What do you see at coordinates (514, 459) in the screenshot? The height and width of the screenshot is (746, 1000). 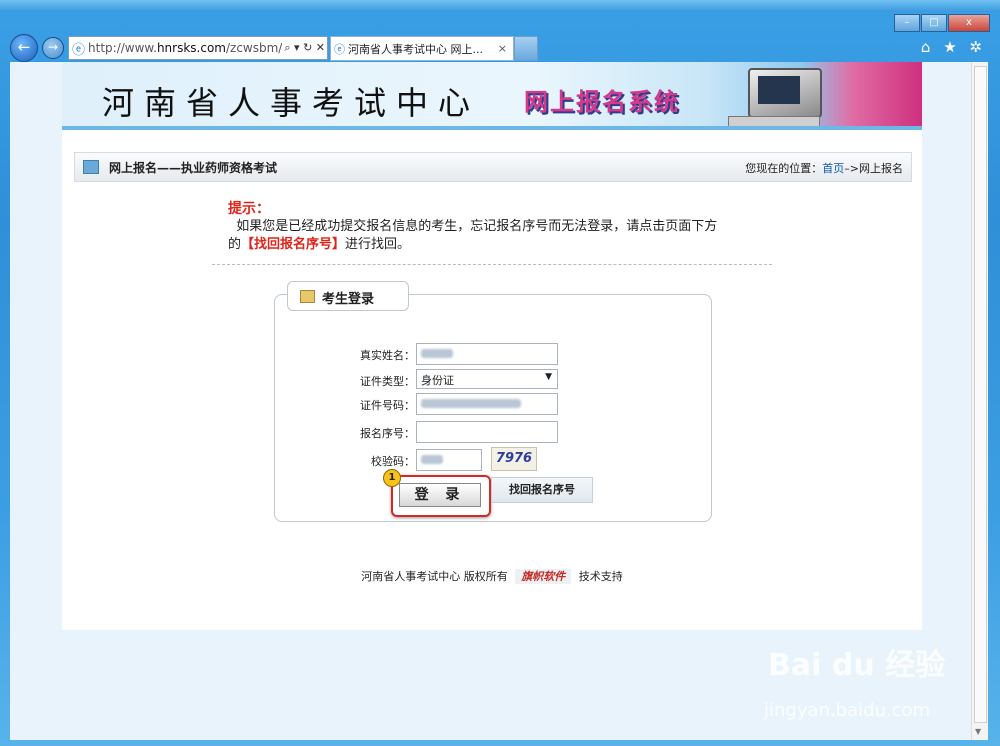 I see `captcha-image: 7976` at bounding box center [514, 459].